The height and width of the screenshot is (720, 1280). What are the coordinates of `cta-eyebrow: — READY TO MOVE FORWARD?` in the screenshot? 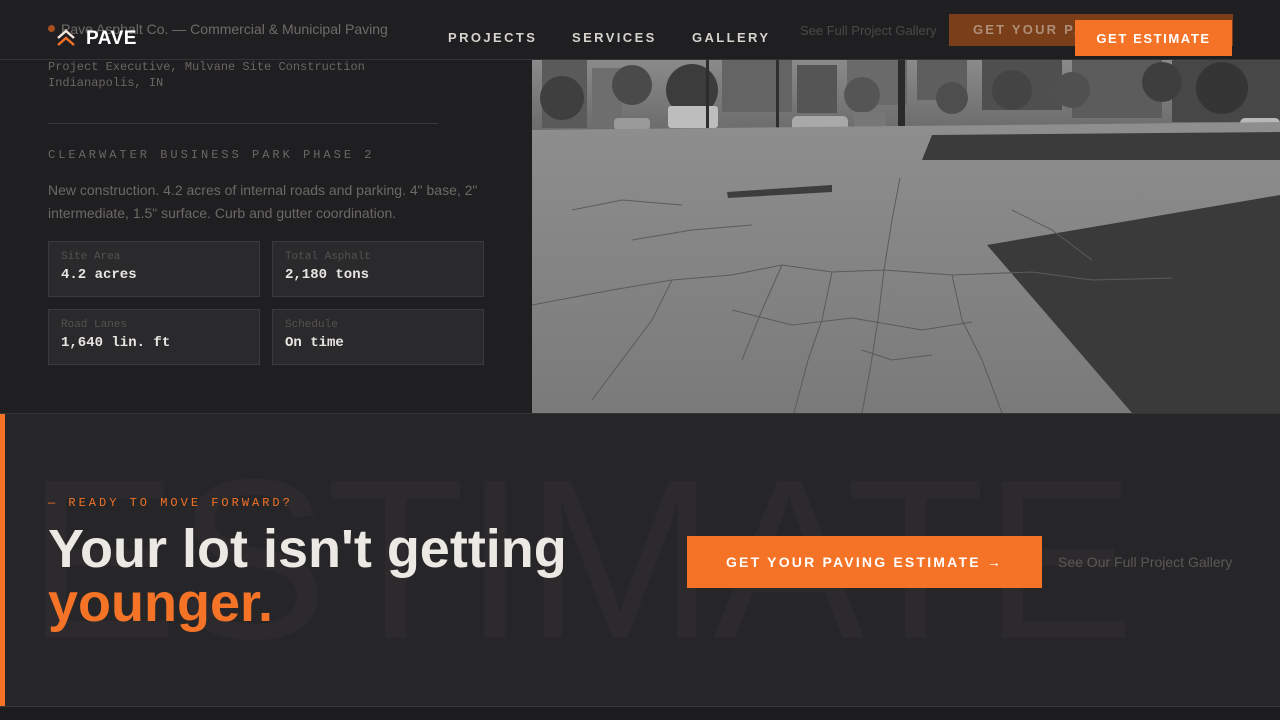 It's located at (170, 503).